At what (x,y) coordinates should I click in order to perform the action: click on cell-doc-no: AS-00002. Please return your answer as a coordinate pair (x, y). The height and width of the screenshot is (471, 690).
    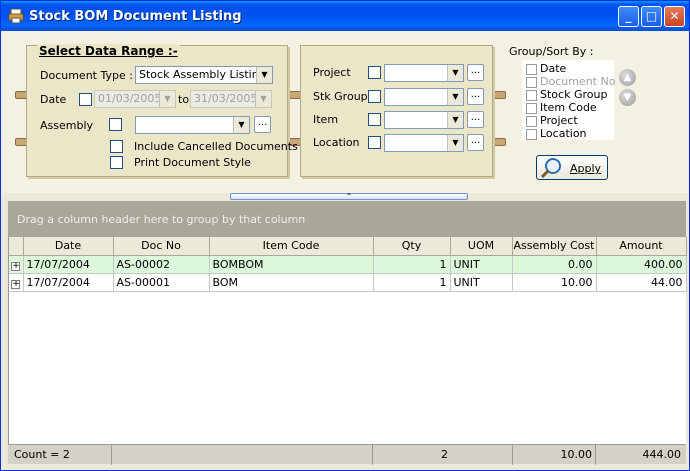
    Looking at the image, I should click on (161, 264).